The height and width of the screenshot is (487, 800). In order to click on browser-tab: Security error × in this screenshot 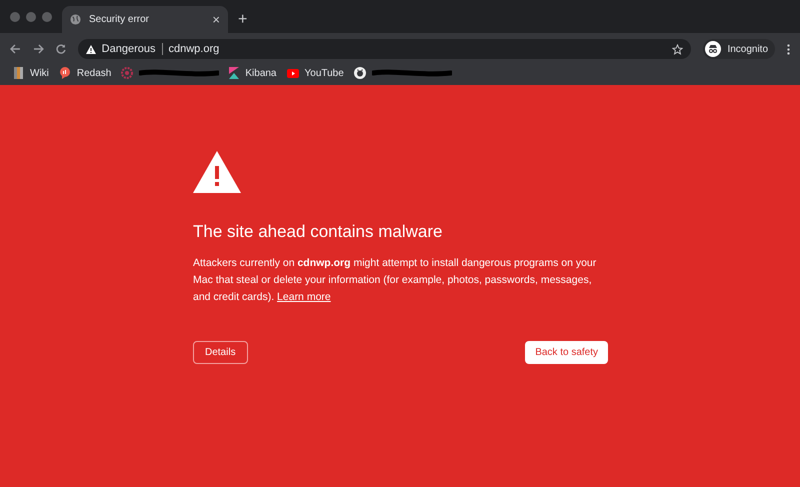, I will do `click(145, 19)`.